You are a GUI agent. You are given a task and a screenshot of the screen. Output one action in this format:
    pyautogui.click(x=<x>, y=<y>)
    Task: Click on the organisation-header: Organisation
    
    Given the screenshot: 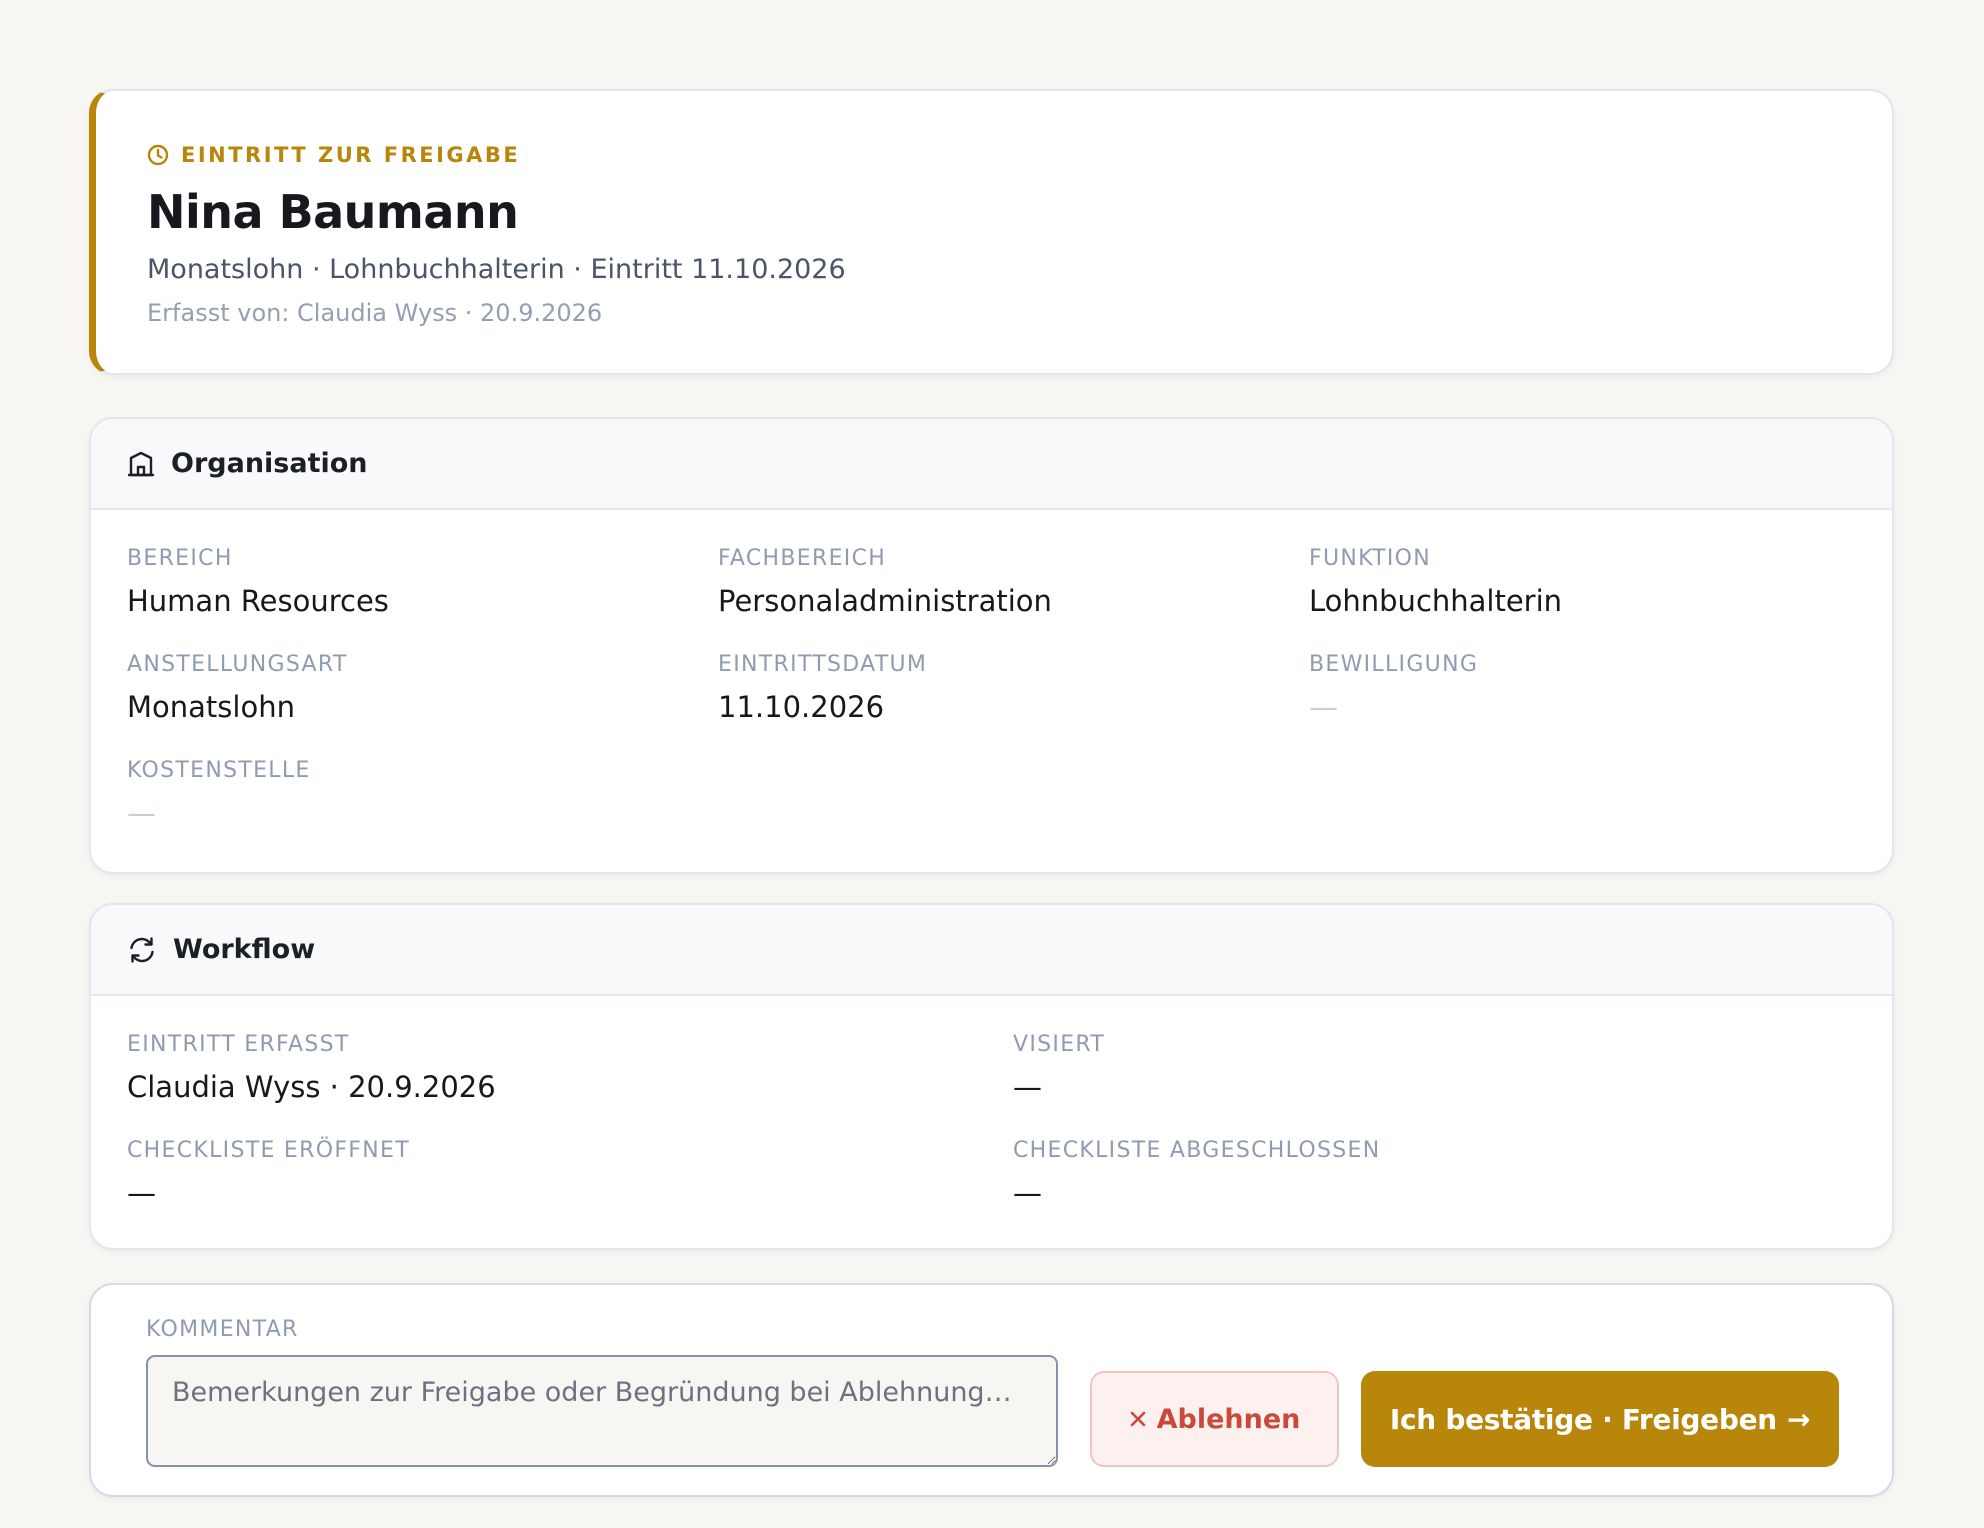 What is the action you would take?
    pyautogui.click(x=991, y=464)
    